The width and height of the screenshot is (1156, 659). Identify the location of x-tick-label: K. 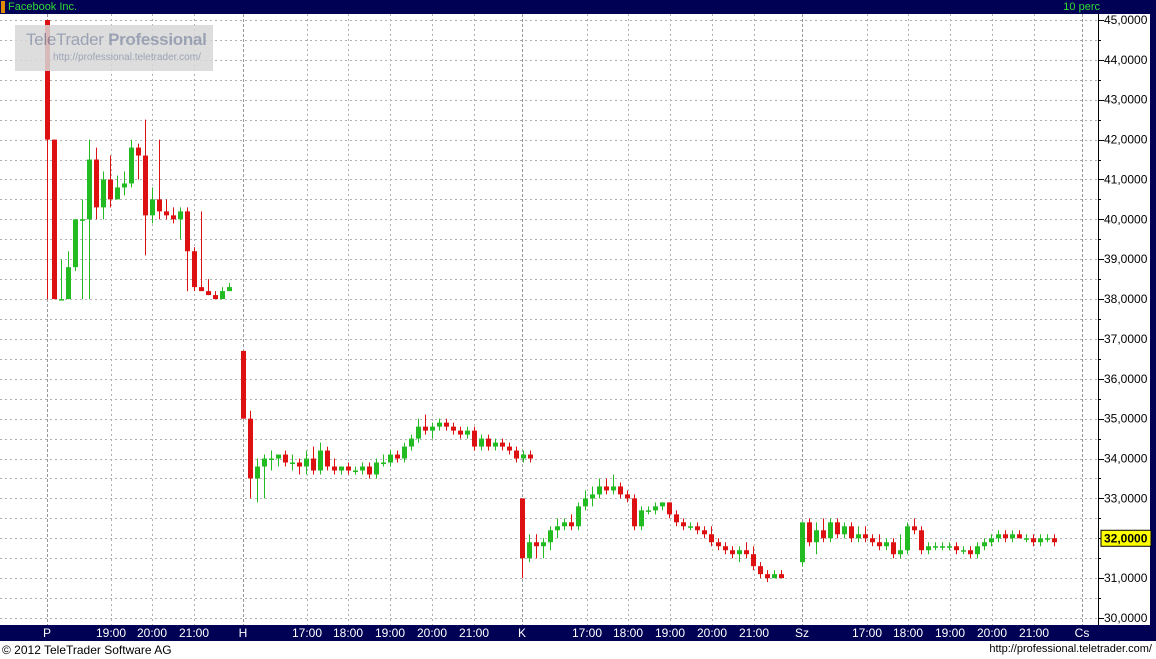
(522, 633).